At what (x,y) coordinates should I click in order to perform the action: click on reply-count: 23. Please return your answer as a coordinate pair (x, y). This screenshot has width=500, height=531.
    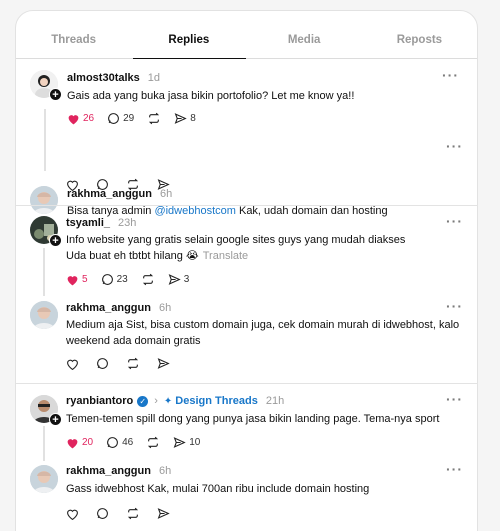
    Looking at the image, I should click on (122, 279).